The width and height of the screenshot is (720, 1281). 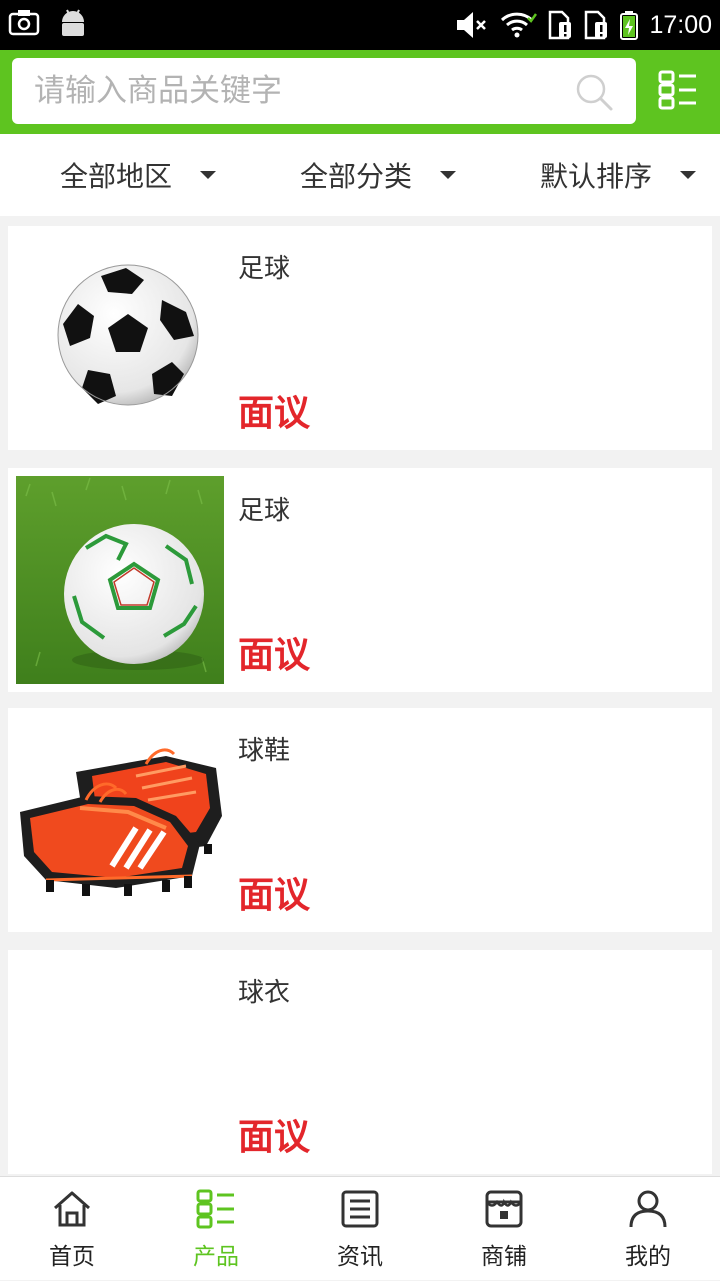 What do you see at coordinates (264, 993) in the screenshot?
I see `product-name: 球衣` at bounding box center [264, 993].